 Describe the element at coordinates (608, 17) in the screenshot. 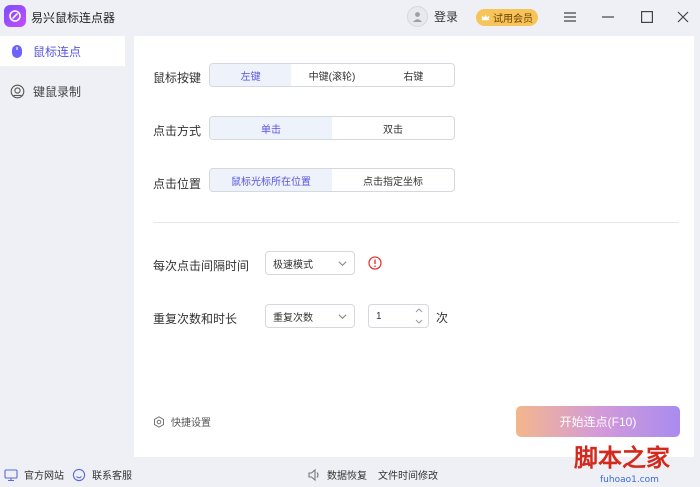

I see `minimize-icon` at that location.